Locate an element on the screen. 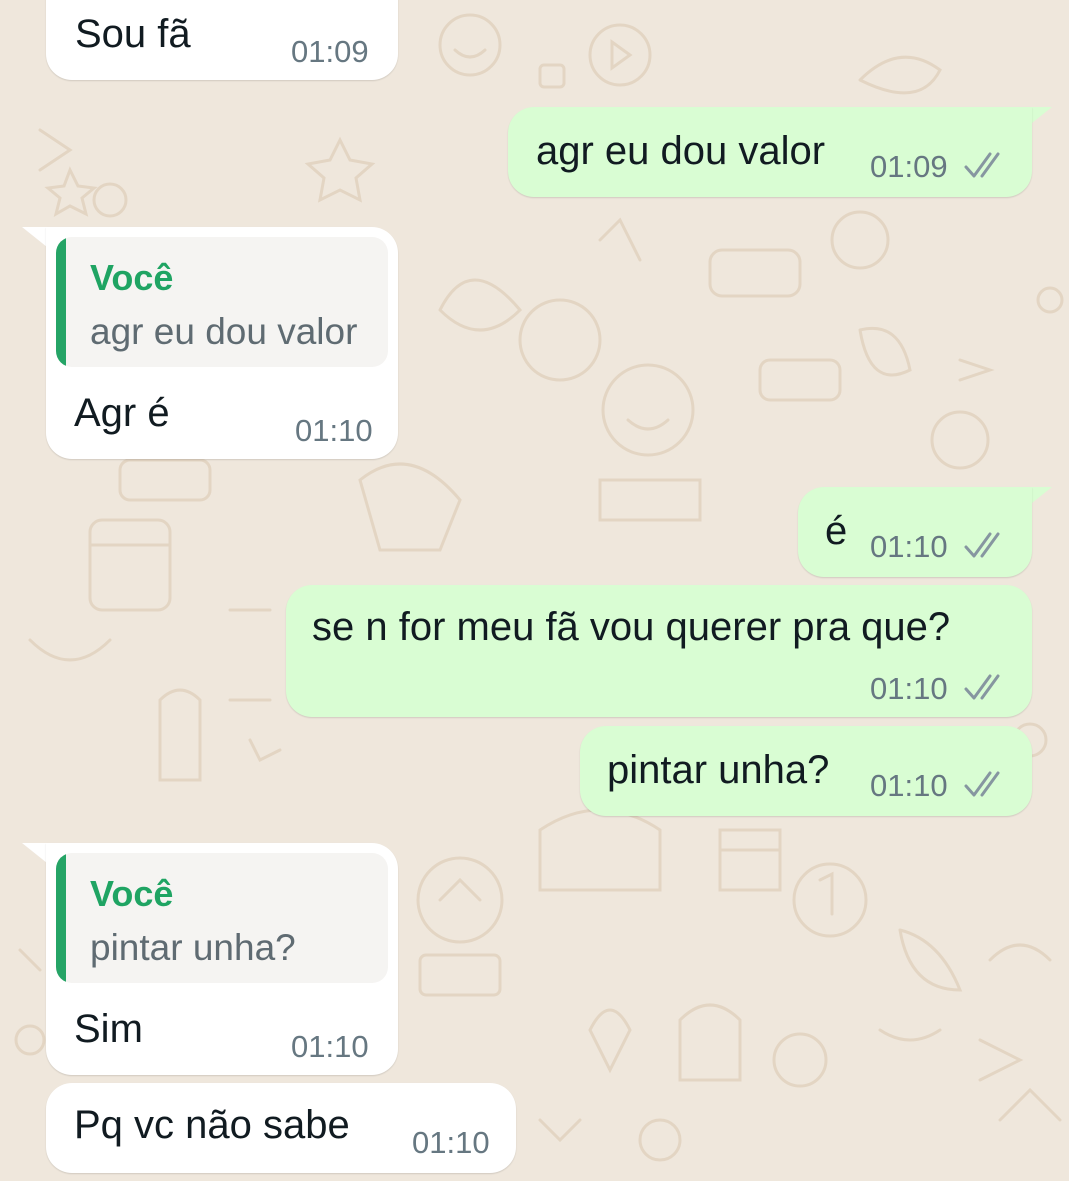 The height and width of the screenshot is (1181, 1069). message-text: pintar unha? is located at coordinates (718, 770).